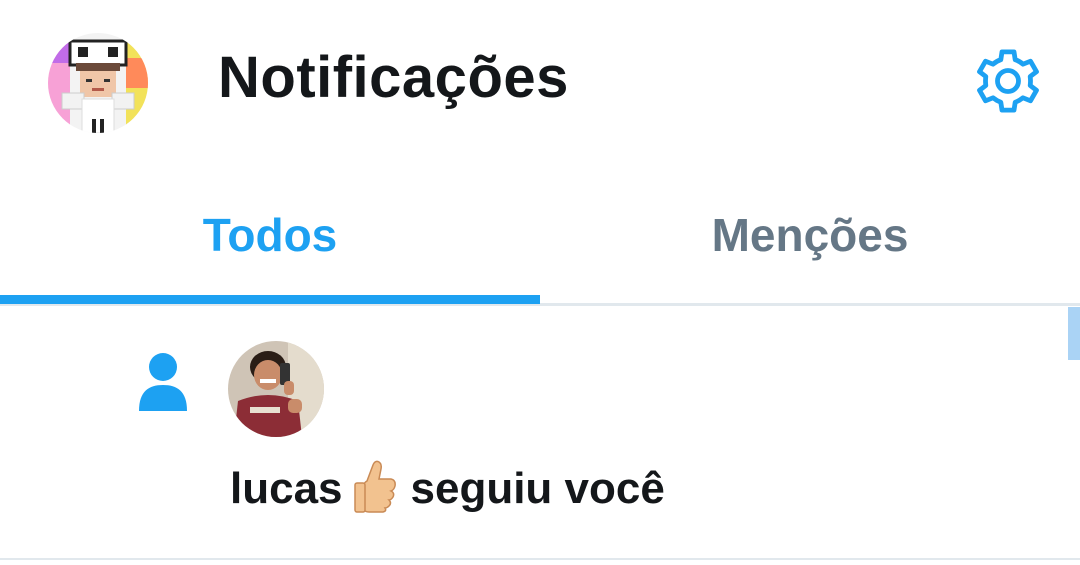  What do you see at coordinates (540, 559) in the screenshot?
I see `divider` at bounding box center [540, 559].